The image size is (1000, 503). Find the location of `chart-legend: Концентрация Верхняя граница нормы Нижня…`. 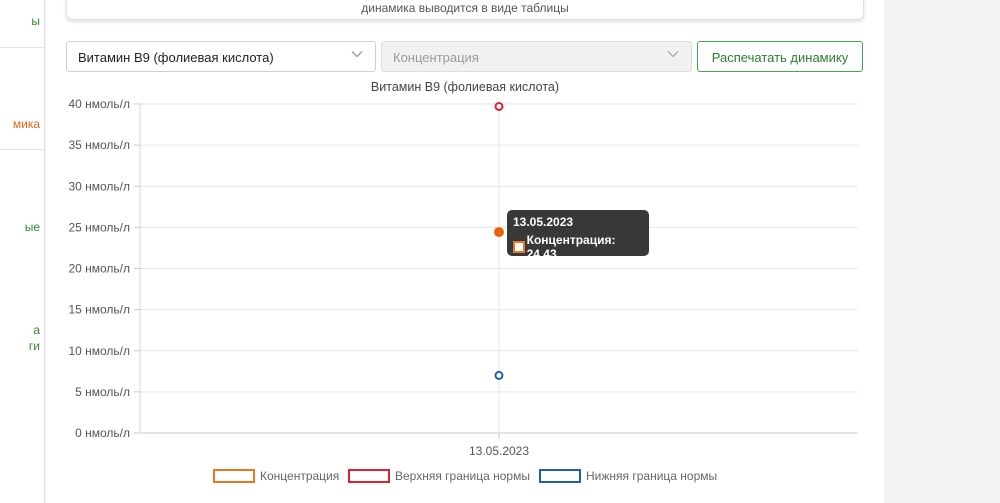

chart-legend: Концентрация Верхняя граница нормы Нижня… is located at coordinates (465, 478).